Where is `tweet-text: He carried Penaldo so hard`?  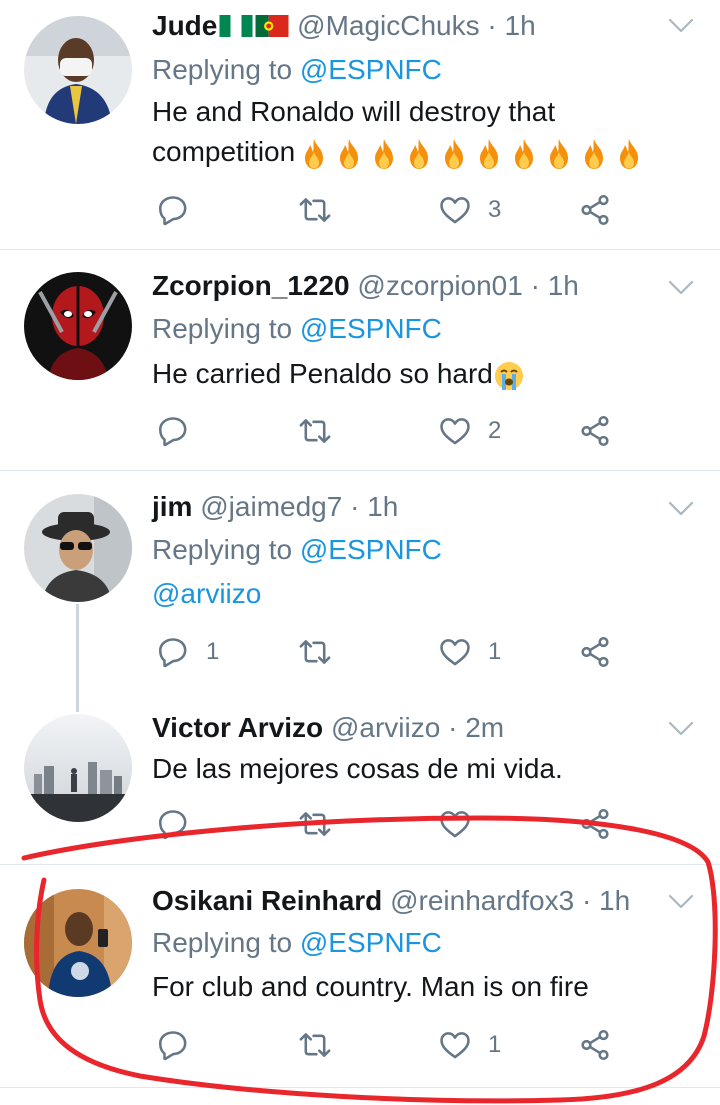 tweet-text: He carried Penaldo so hard is located at coordinates (338, 374).